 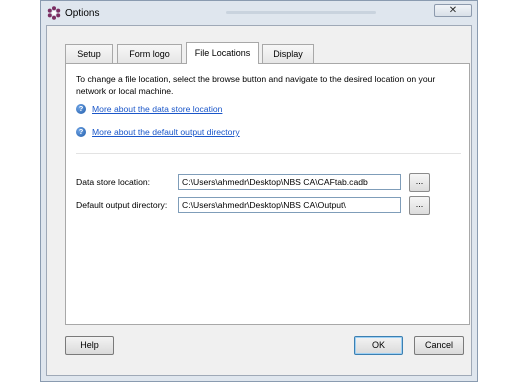 What do you see at coordinates (289, 205) in the screenshot?
I see `output-dir-input: C:\Users\ahmedr\Desktop\NBS CA\Output\` at bounding box center [289, 205].